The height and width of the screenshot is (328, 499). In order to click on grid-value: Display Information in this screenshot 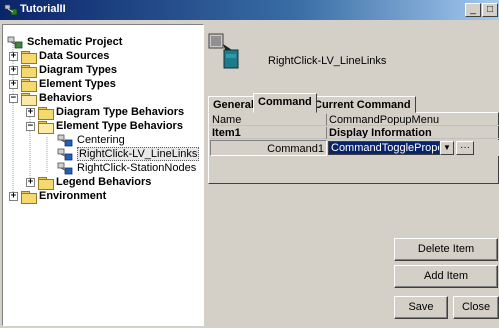, I will do `click(413, 133)`.